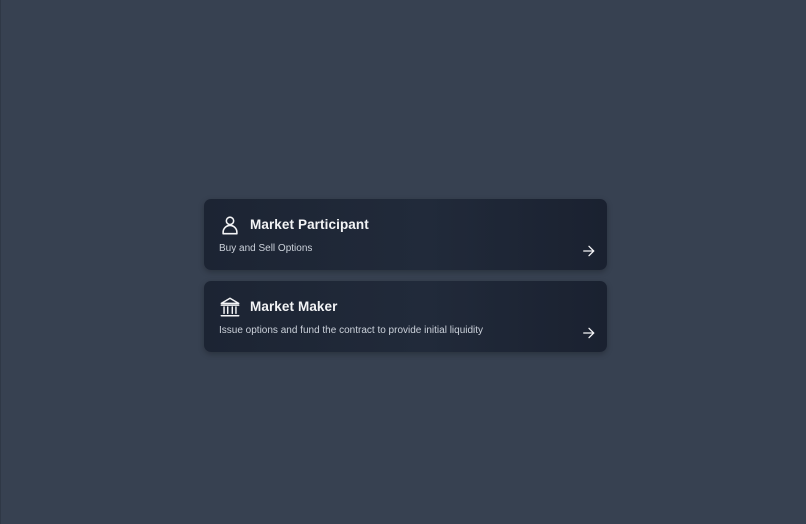 The height and width of the screenshot is (524, 806). What do you see at coordinates (230, 307) in the screenshot?
I see `bank-icon` at bounding box center [230, 307].